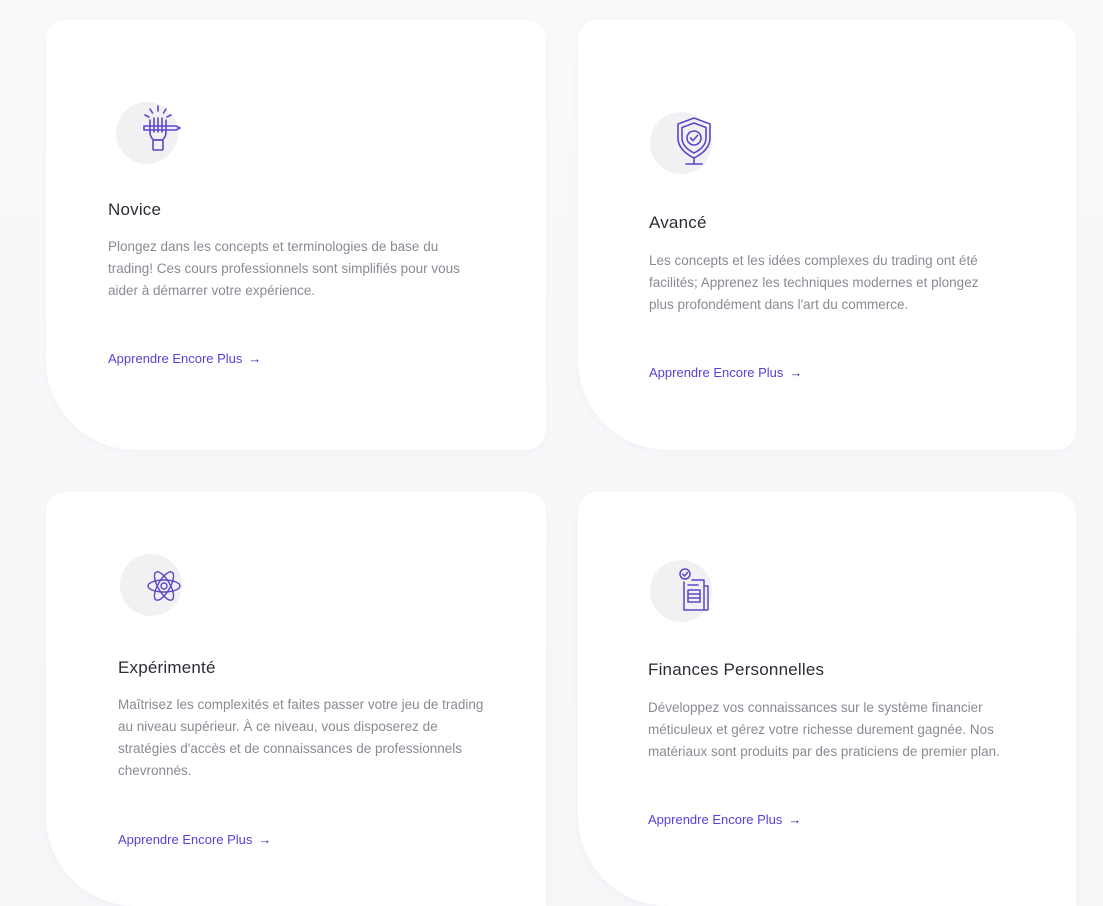 This screenshot has height=906, width=1103. Describe the element at coordinates (162, 128) in the screenshot. I see `hand-pencil-icon` at that location.